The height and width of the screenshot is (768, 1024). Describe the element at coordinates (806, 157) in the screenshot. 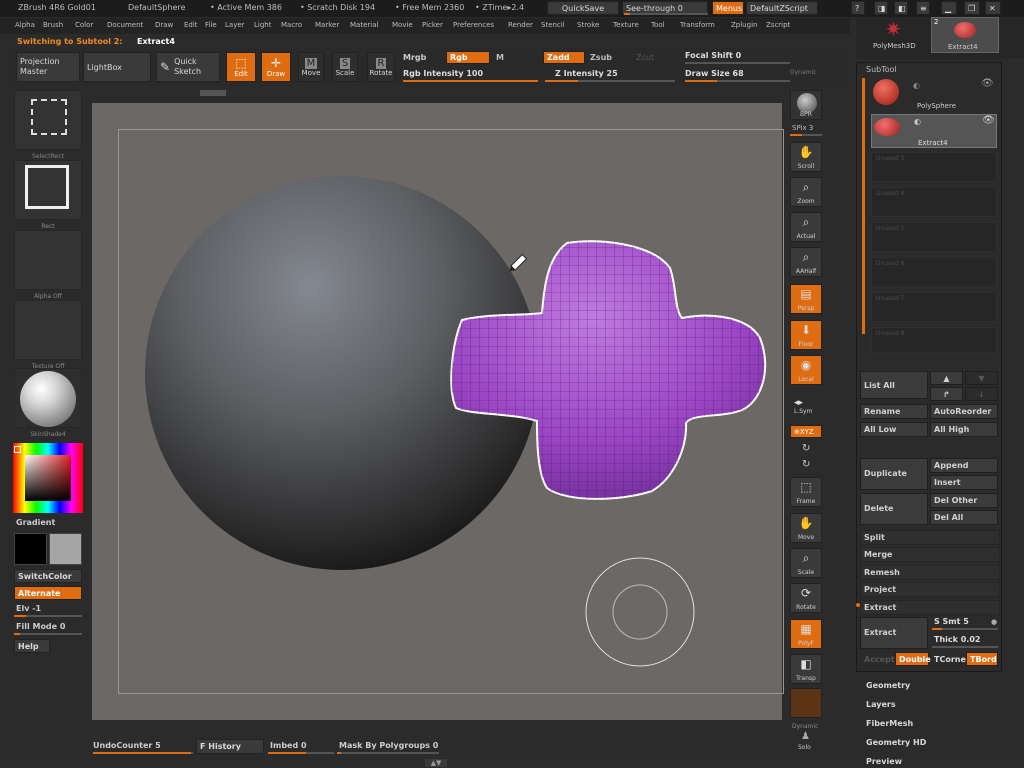

I see `scroll-button: ✋ Scroll` at that location.